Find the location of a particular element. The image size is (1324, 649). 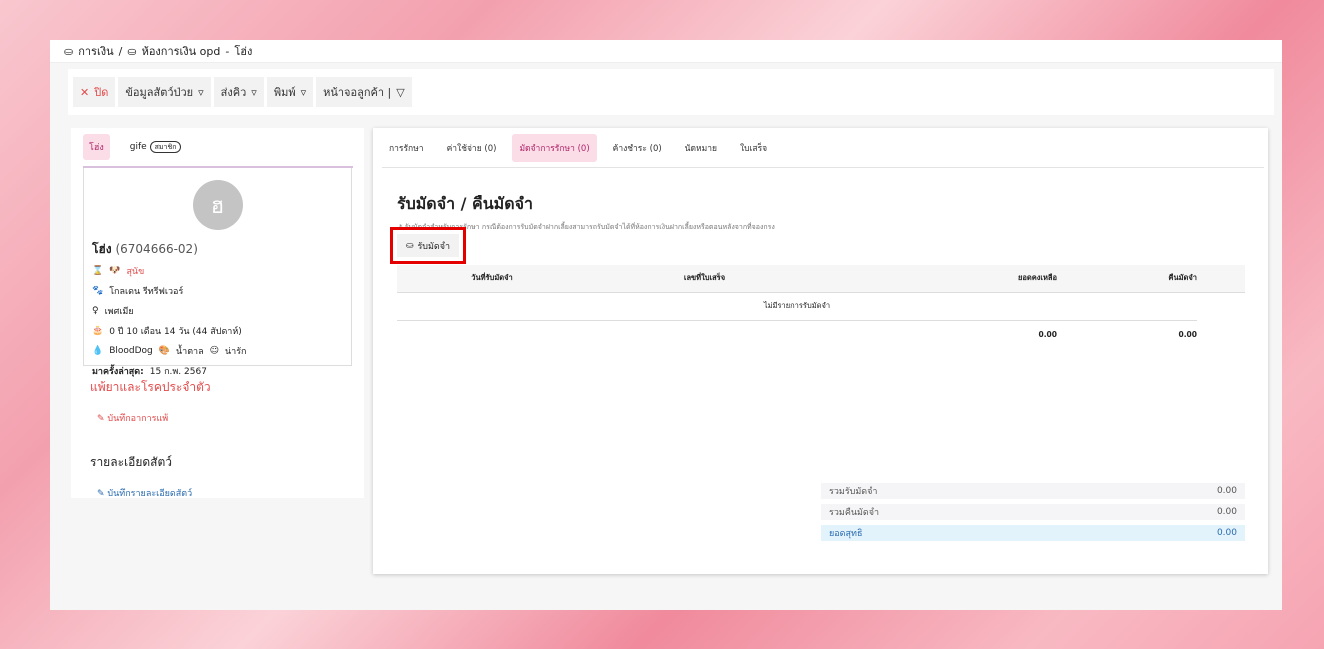

add-deposit-button: ⛀ รับมัดจำ is located at coordinates (428, 245).